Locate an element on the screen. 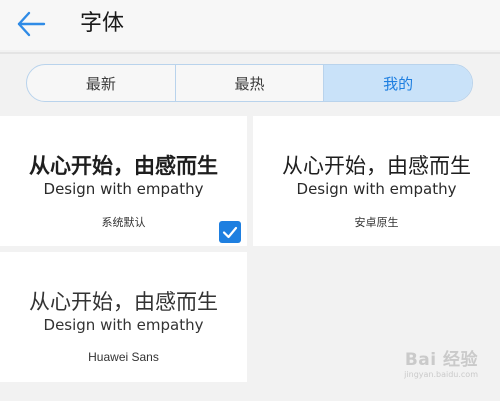 This screenshot has height=401, width=500. watermark: Bai 经验 jingyan.baidu.com is located at coordinates (441, 362).